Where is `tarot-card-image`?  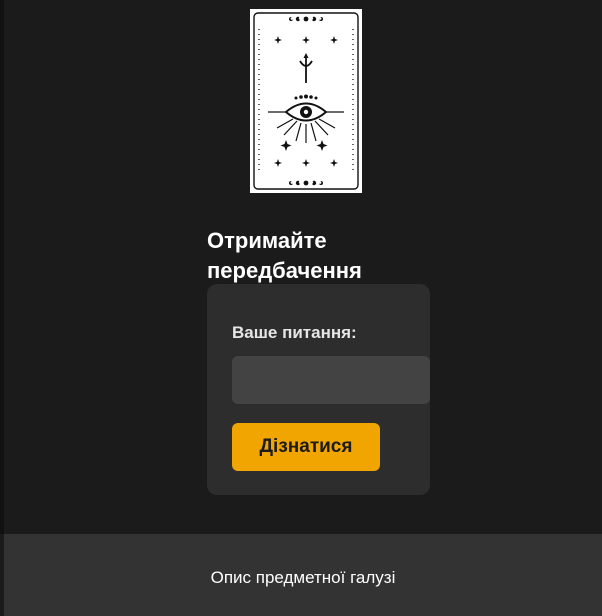
tarot-card-image is located at coordinates (306, 101).